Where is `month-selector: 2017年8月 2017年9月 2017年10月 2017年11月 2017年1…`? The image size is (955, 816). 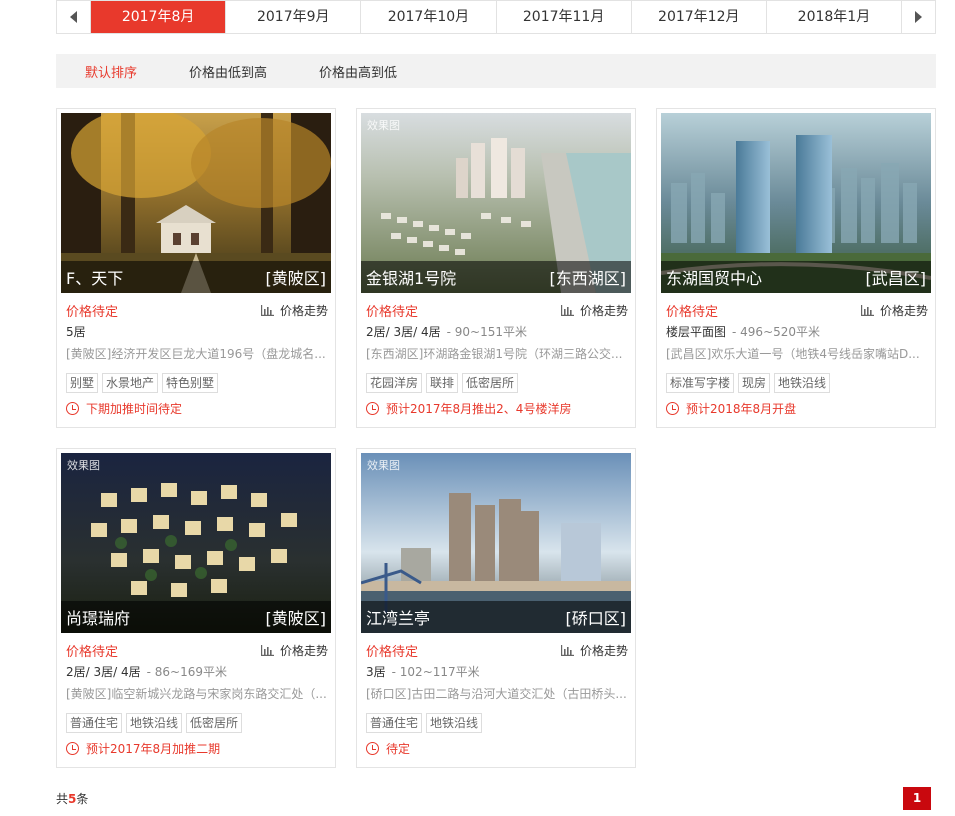
month-selector: 2017年8月 2017年9月 2017年10月 2017年11月 2017年1… is located at coordinates (496, 17).